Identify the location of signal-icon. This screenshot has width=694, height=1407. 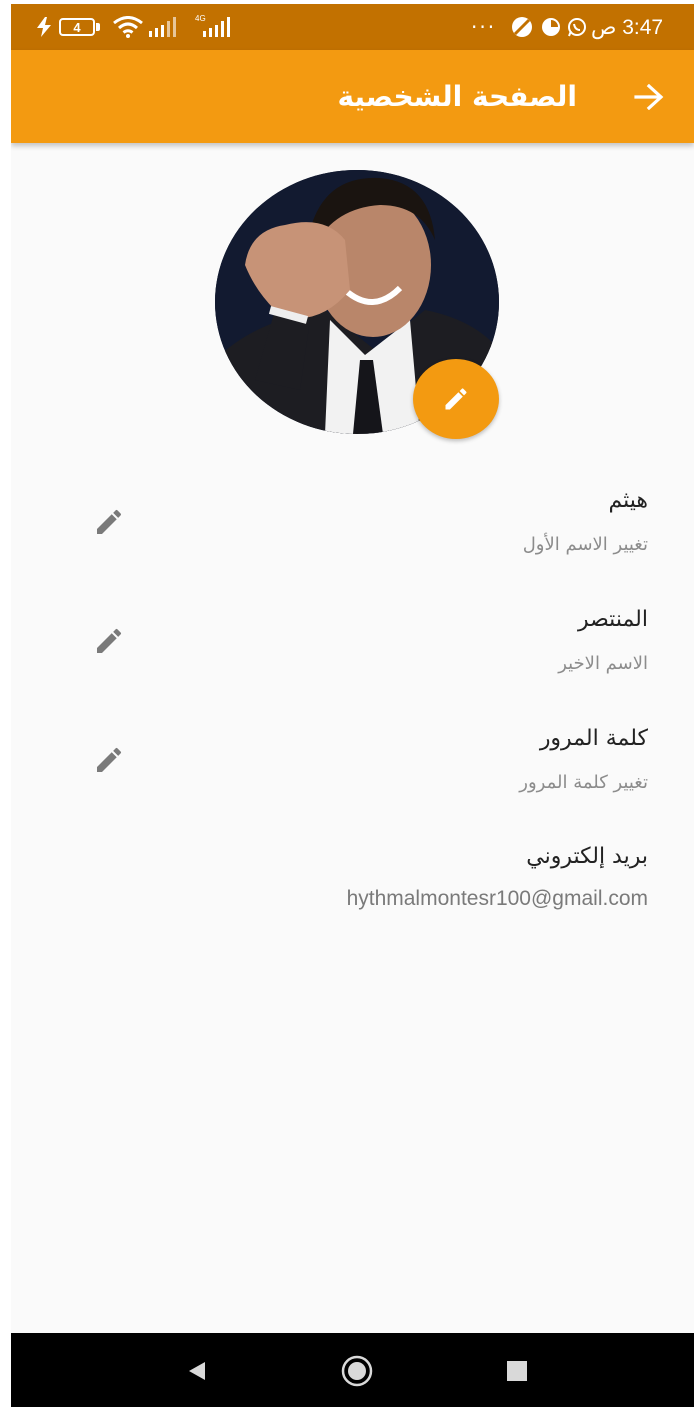
(167, 27).